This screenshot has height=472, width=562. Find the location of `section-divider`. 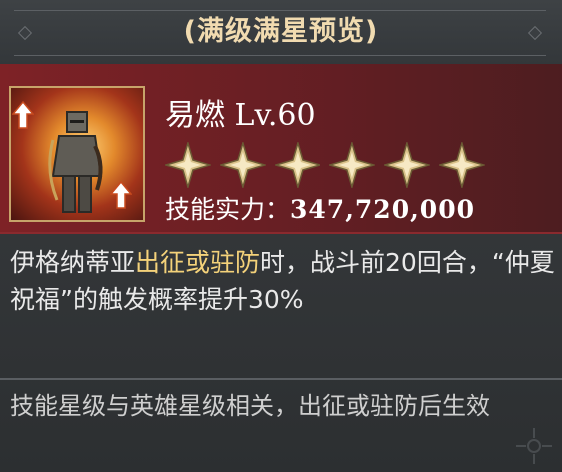

section-divider is located at coordinates (281, 379).